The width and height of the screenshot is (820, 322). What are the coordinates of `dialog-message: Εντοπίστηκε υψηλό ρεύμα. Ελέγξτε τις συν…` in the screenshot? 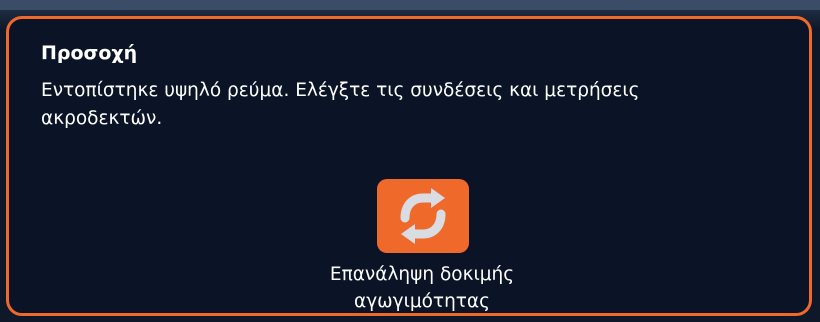 It's located at (340, 104).